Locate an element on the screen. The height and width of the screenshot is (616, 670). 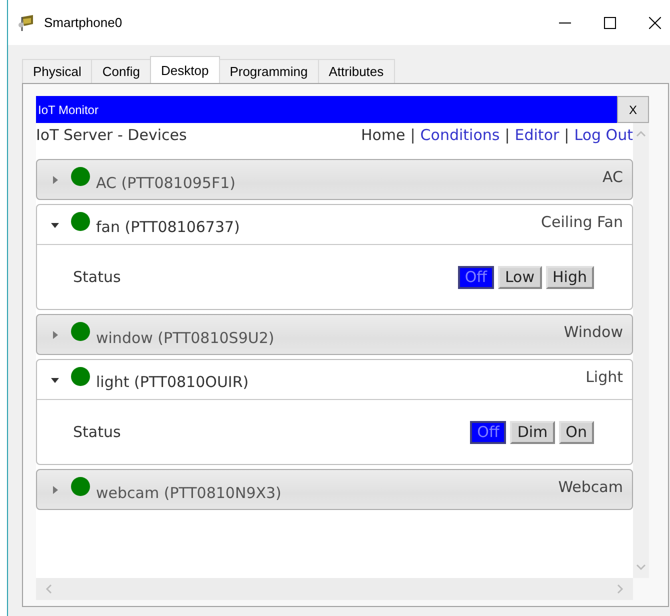
page-heading: IoT Server - Devices is located at coordinates (111, 135).